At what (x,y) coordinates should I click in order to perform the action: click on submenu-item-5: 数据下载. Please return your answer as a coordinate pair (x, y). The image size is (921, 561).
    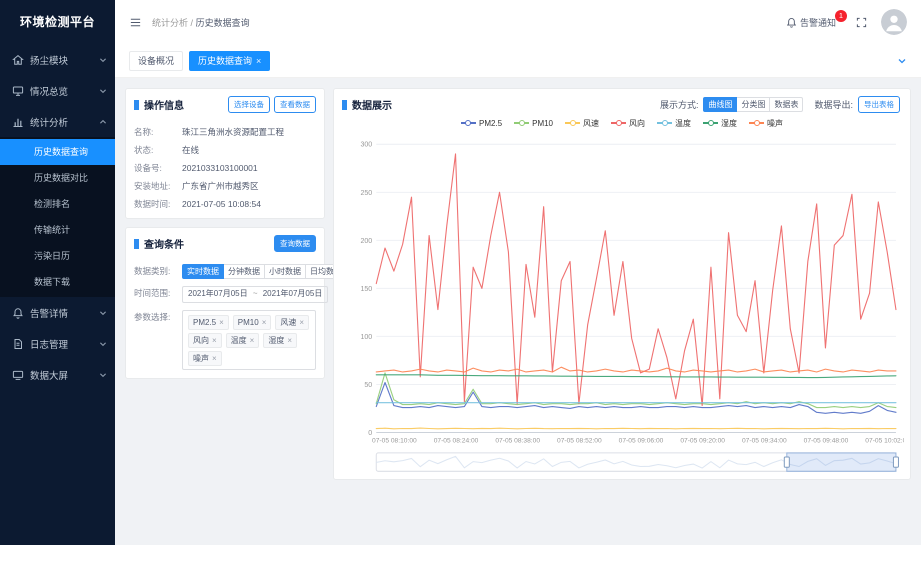
    Looking at the image, I should click on (57, 282).